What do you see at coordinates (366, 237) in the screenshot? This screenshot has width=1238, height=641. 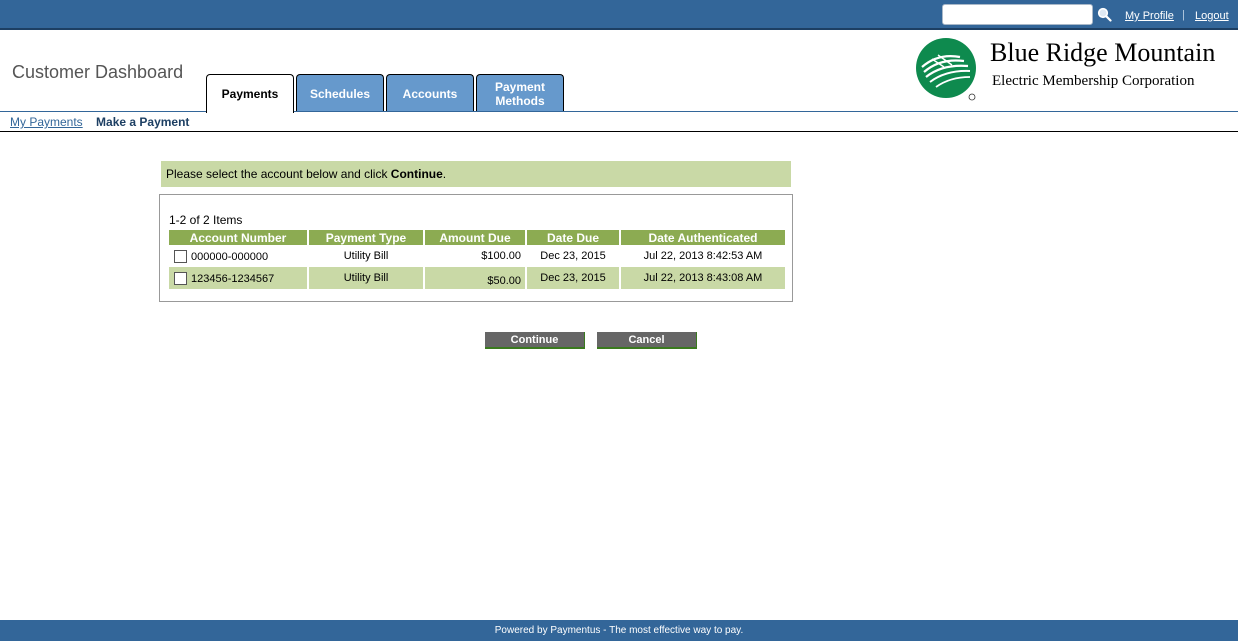 I see `header-payment-type: Payment Type` at bounding box center [366, 237].